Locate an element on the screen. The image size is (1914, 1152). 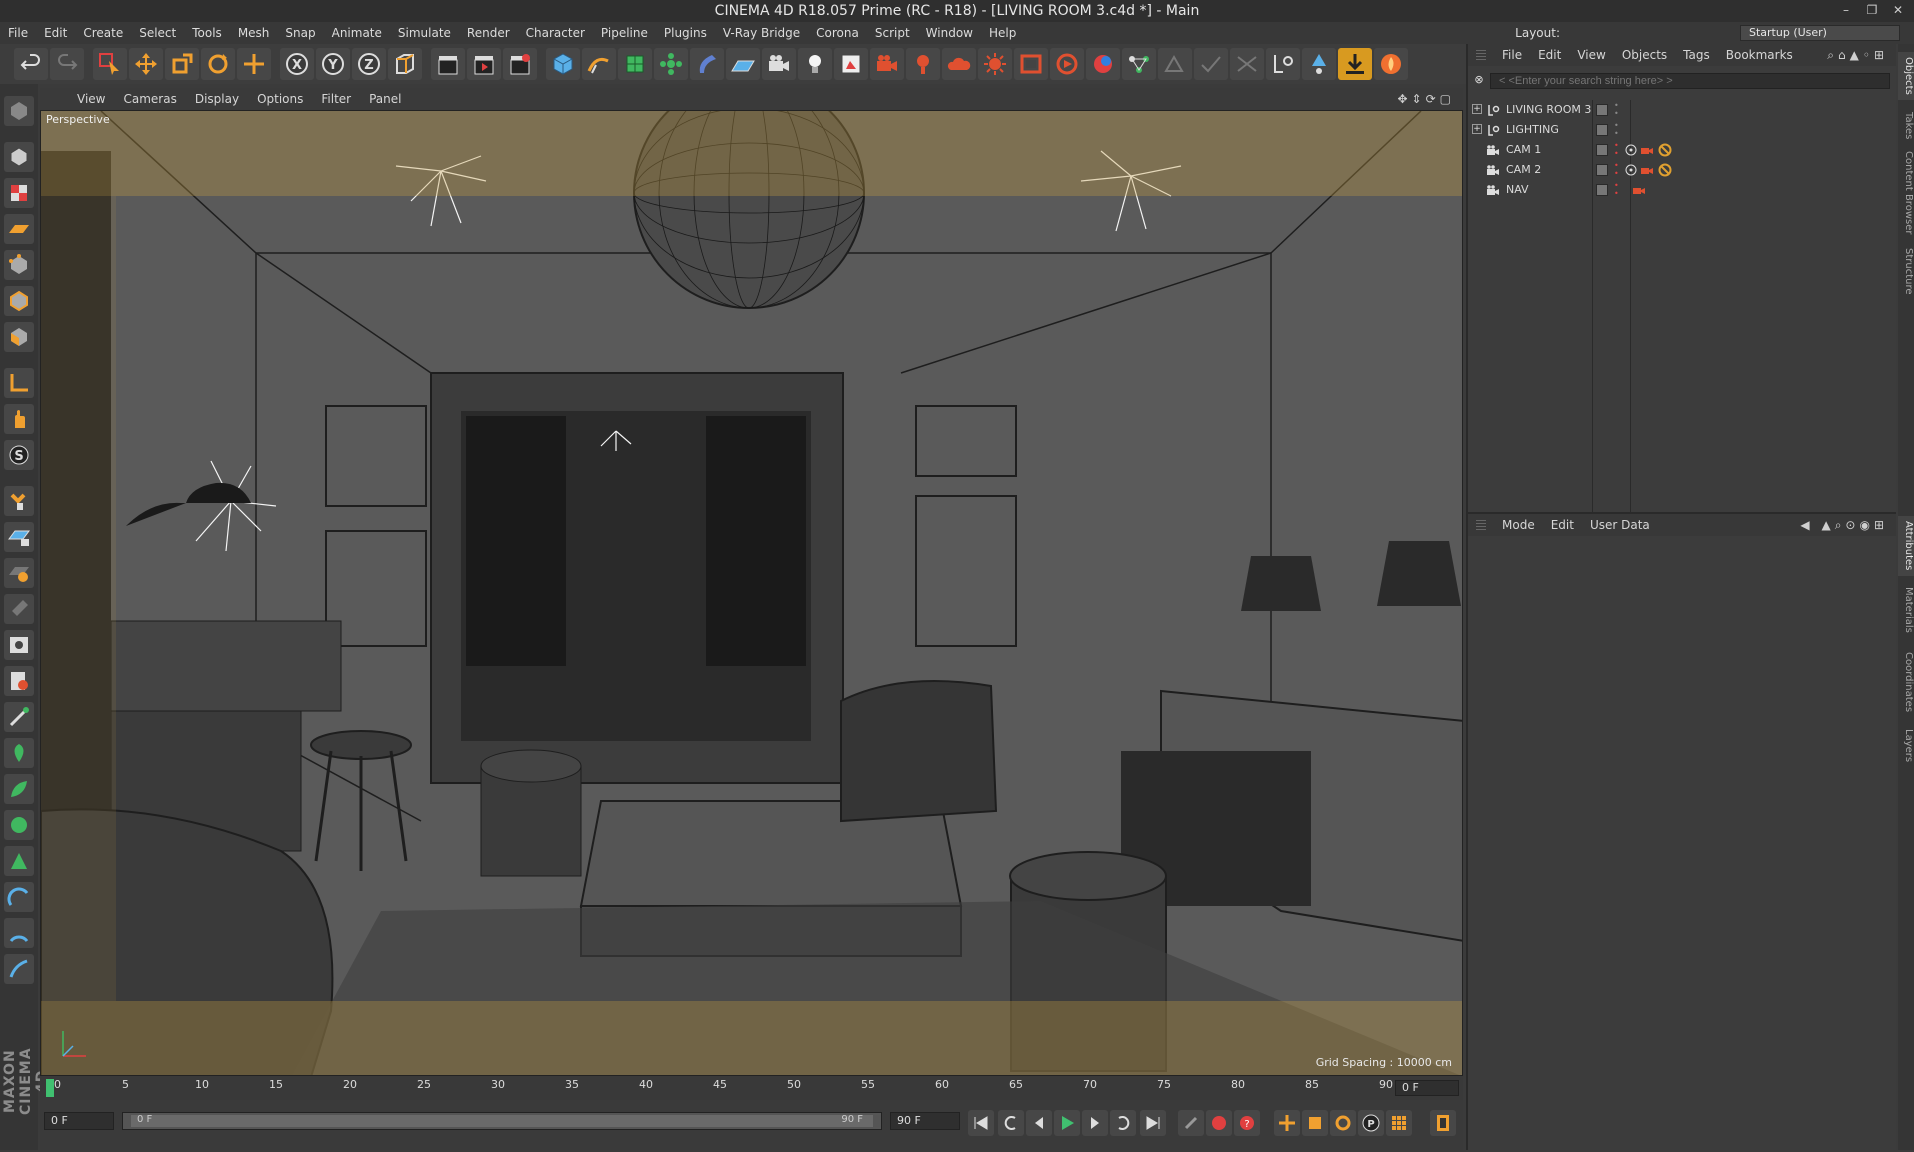
object-name: CAM 2 is located at coordinates (1523, 169).